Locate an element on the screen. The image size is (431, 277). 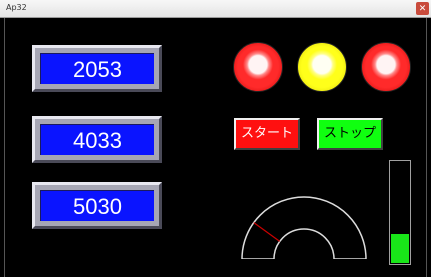
level-bar-meter is located at coordinates (400, 212).